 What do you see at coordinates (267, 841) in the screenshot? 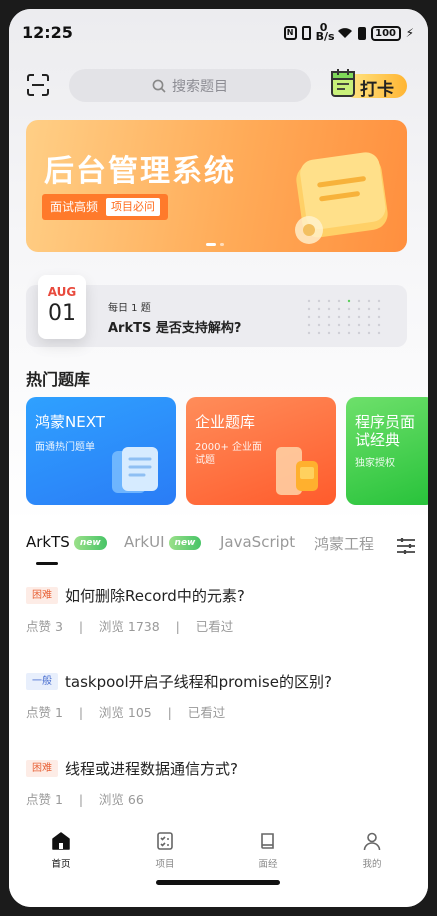
I see `book-icon` at bounding box center [267, 841].